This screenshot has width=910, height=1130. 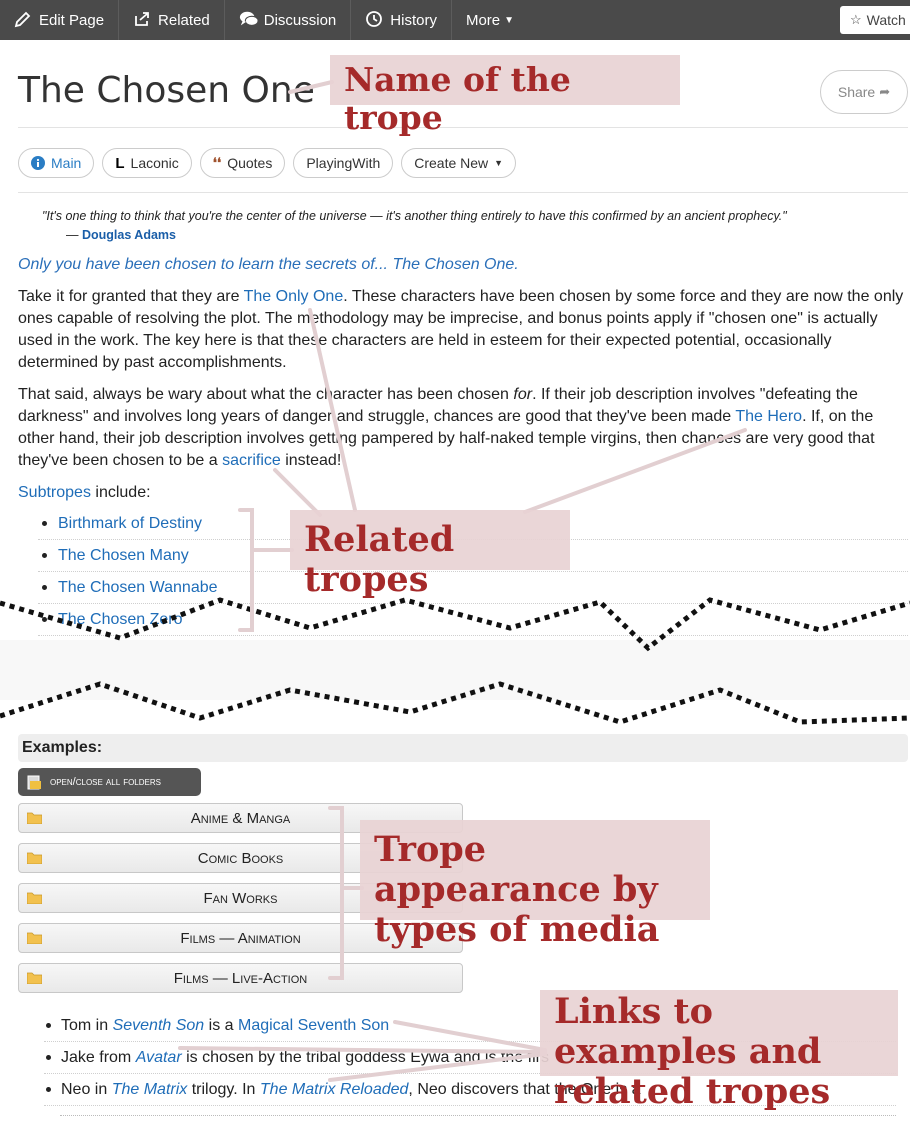 I want to click on link-work: The Matrix, so click(x=150, y=1090).